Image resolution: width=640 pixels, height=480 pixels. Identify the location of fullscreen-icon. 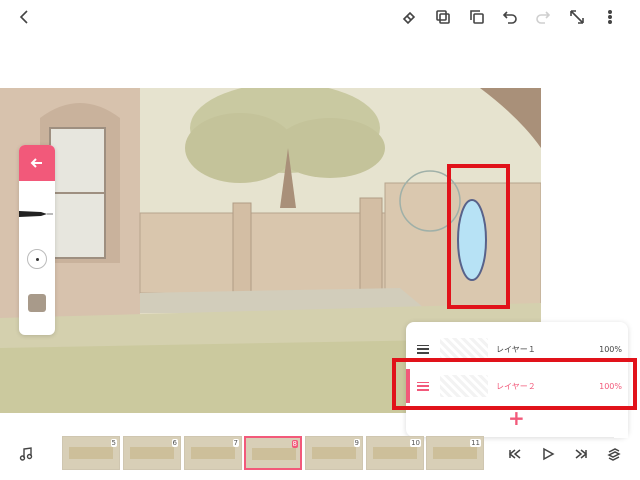
(577, 17).